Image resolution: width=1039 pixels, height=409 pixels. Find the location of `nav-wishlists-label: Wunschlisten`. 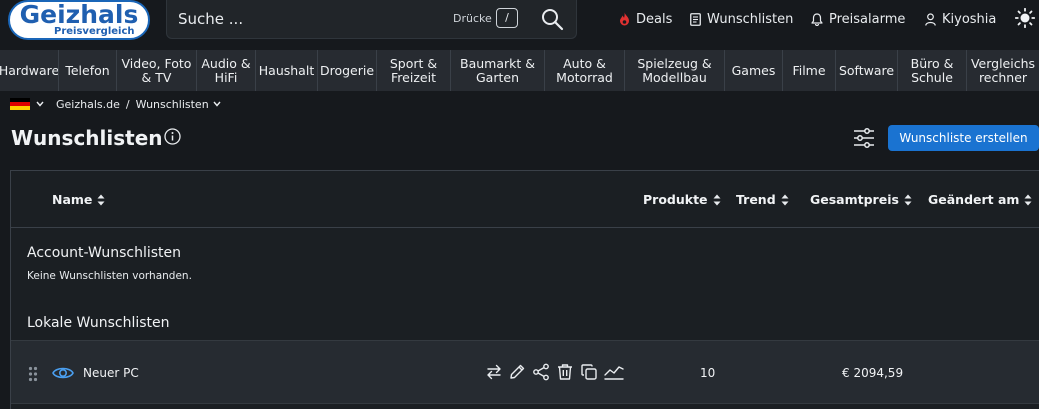

nav-wishlists-label: Wunschlisten is located at coordinates (750, 19).